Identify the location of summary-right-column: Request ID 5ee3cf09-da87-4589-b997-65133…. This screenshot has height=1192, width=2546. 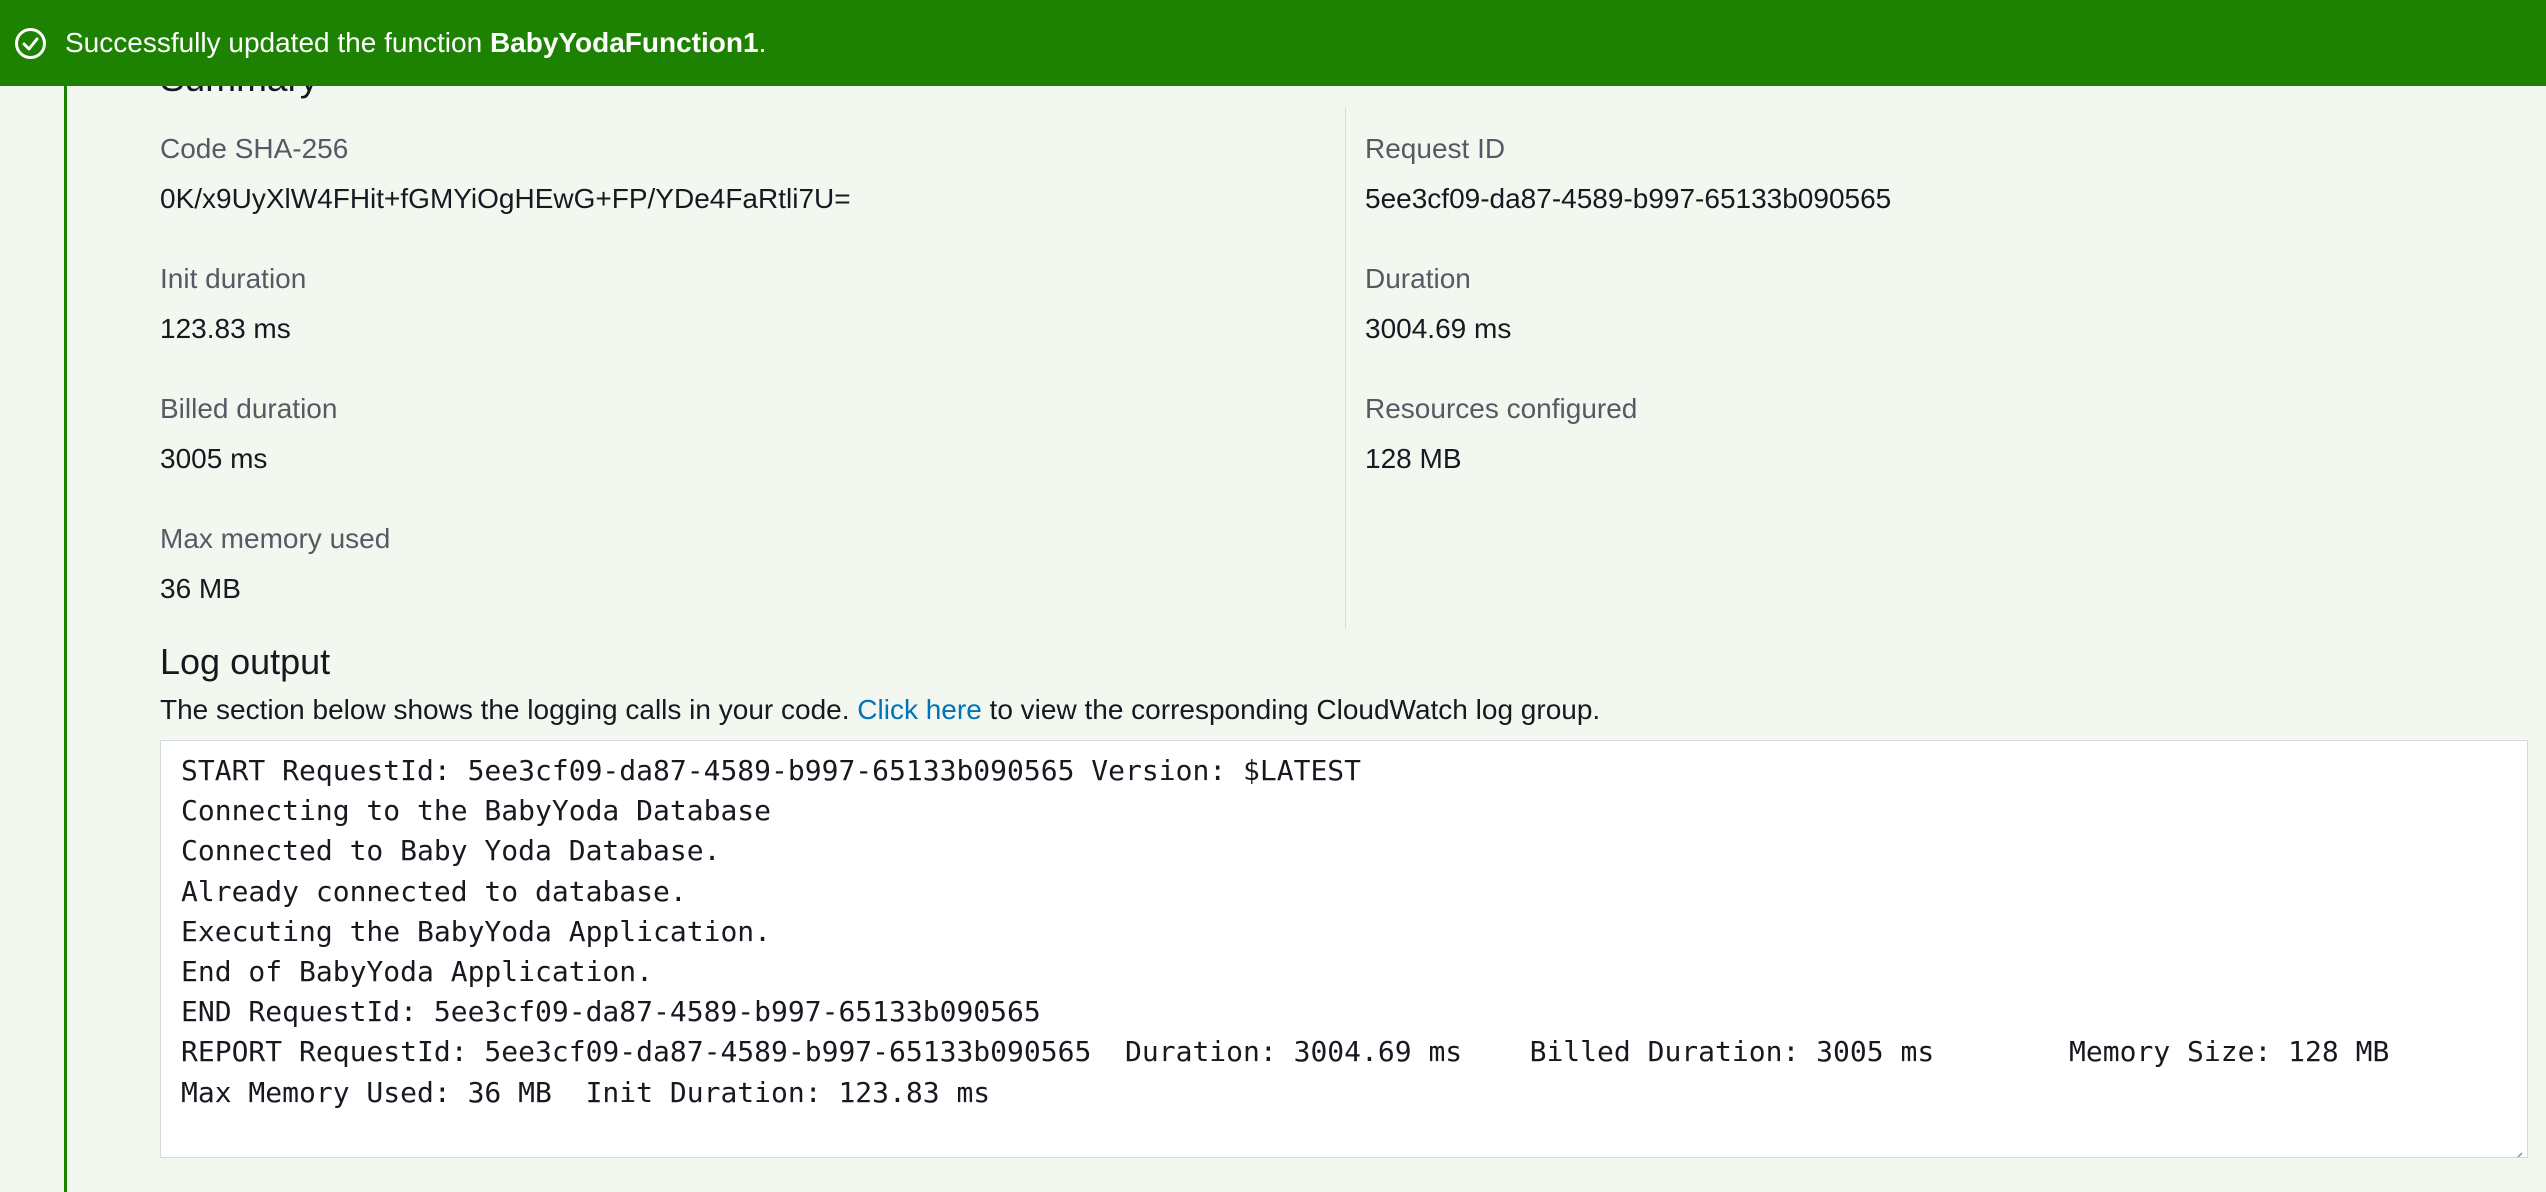
(1915, 303).